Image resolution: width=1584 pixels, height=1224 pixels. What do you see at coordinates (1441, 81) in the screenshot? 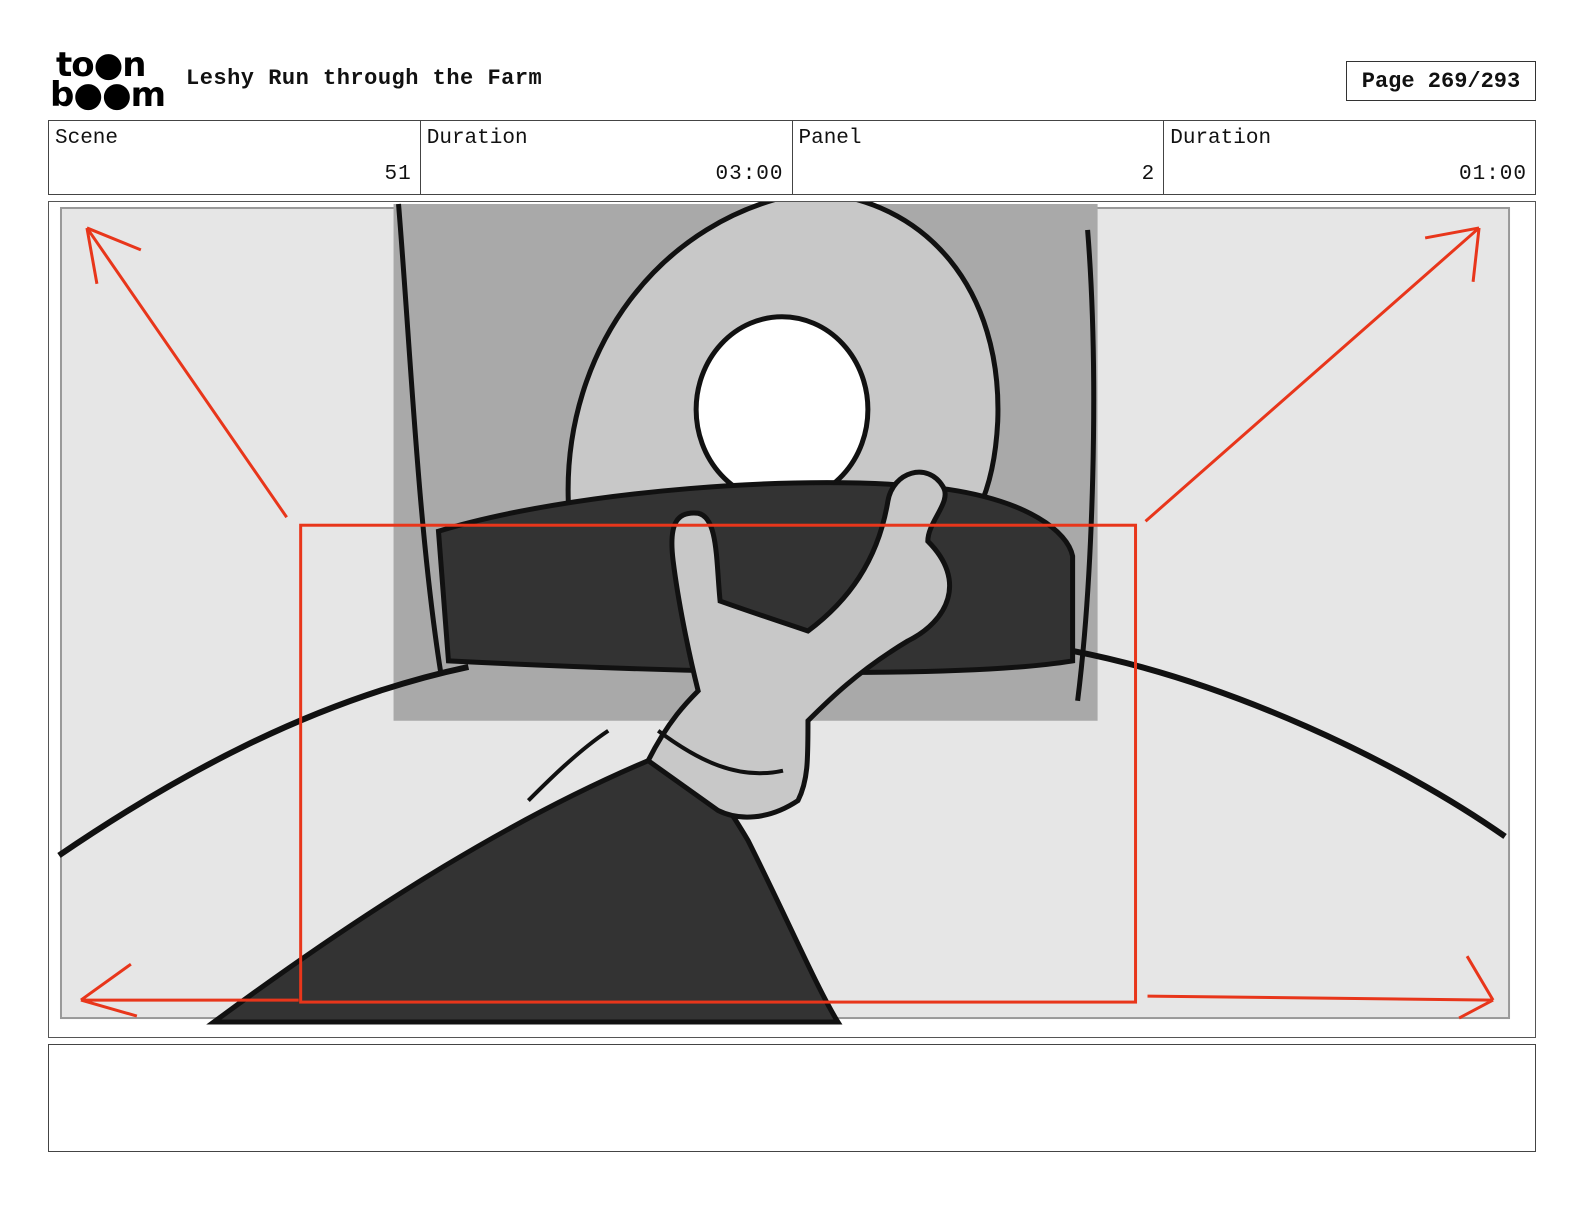
I see `page-indicator: Page 269/293` at bounding box center [1441, 81].